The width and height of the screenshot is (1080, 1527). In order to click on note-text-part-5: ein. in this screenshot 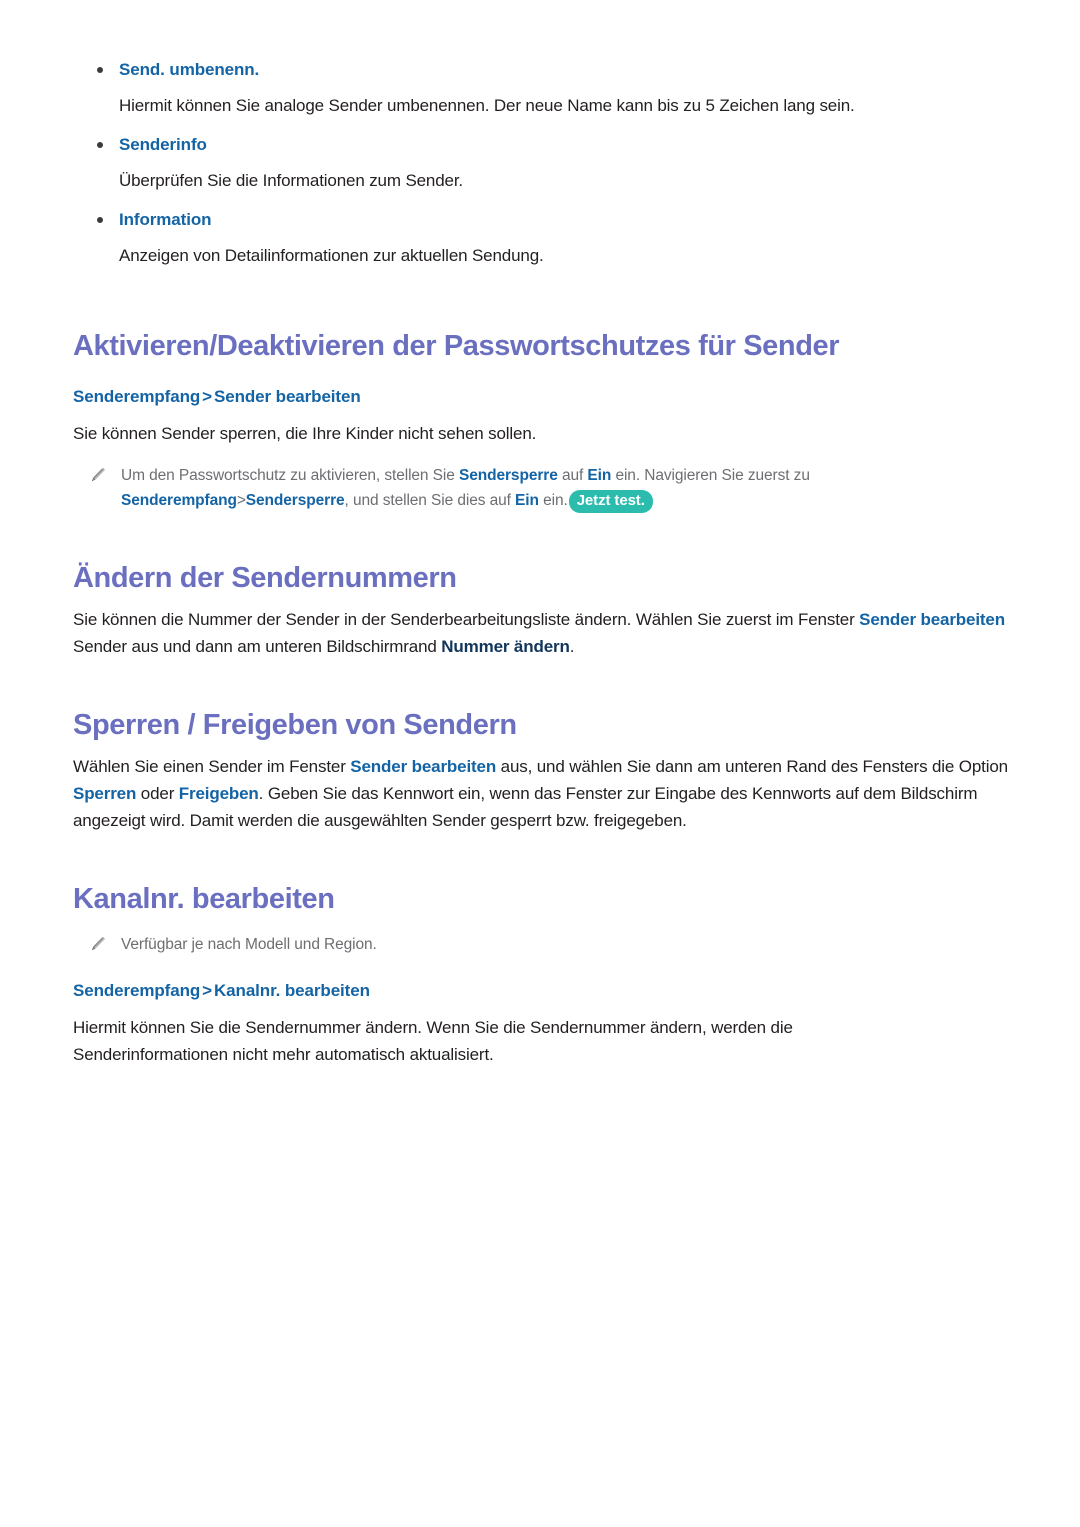, I will do `click(553, 500)`.